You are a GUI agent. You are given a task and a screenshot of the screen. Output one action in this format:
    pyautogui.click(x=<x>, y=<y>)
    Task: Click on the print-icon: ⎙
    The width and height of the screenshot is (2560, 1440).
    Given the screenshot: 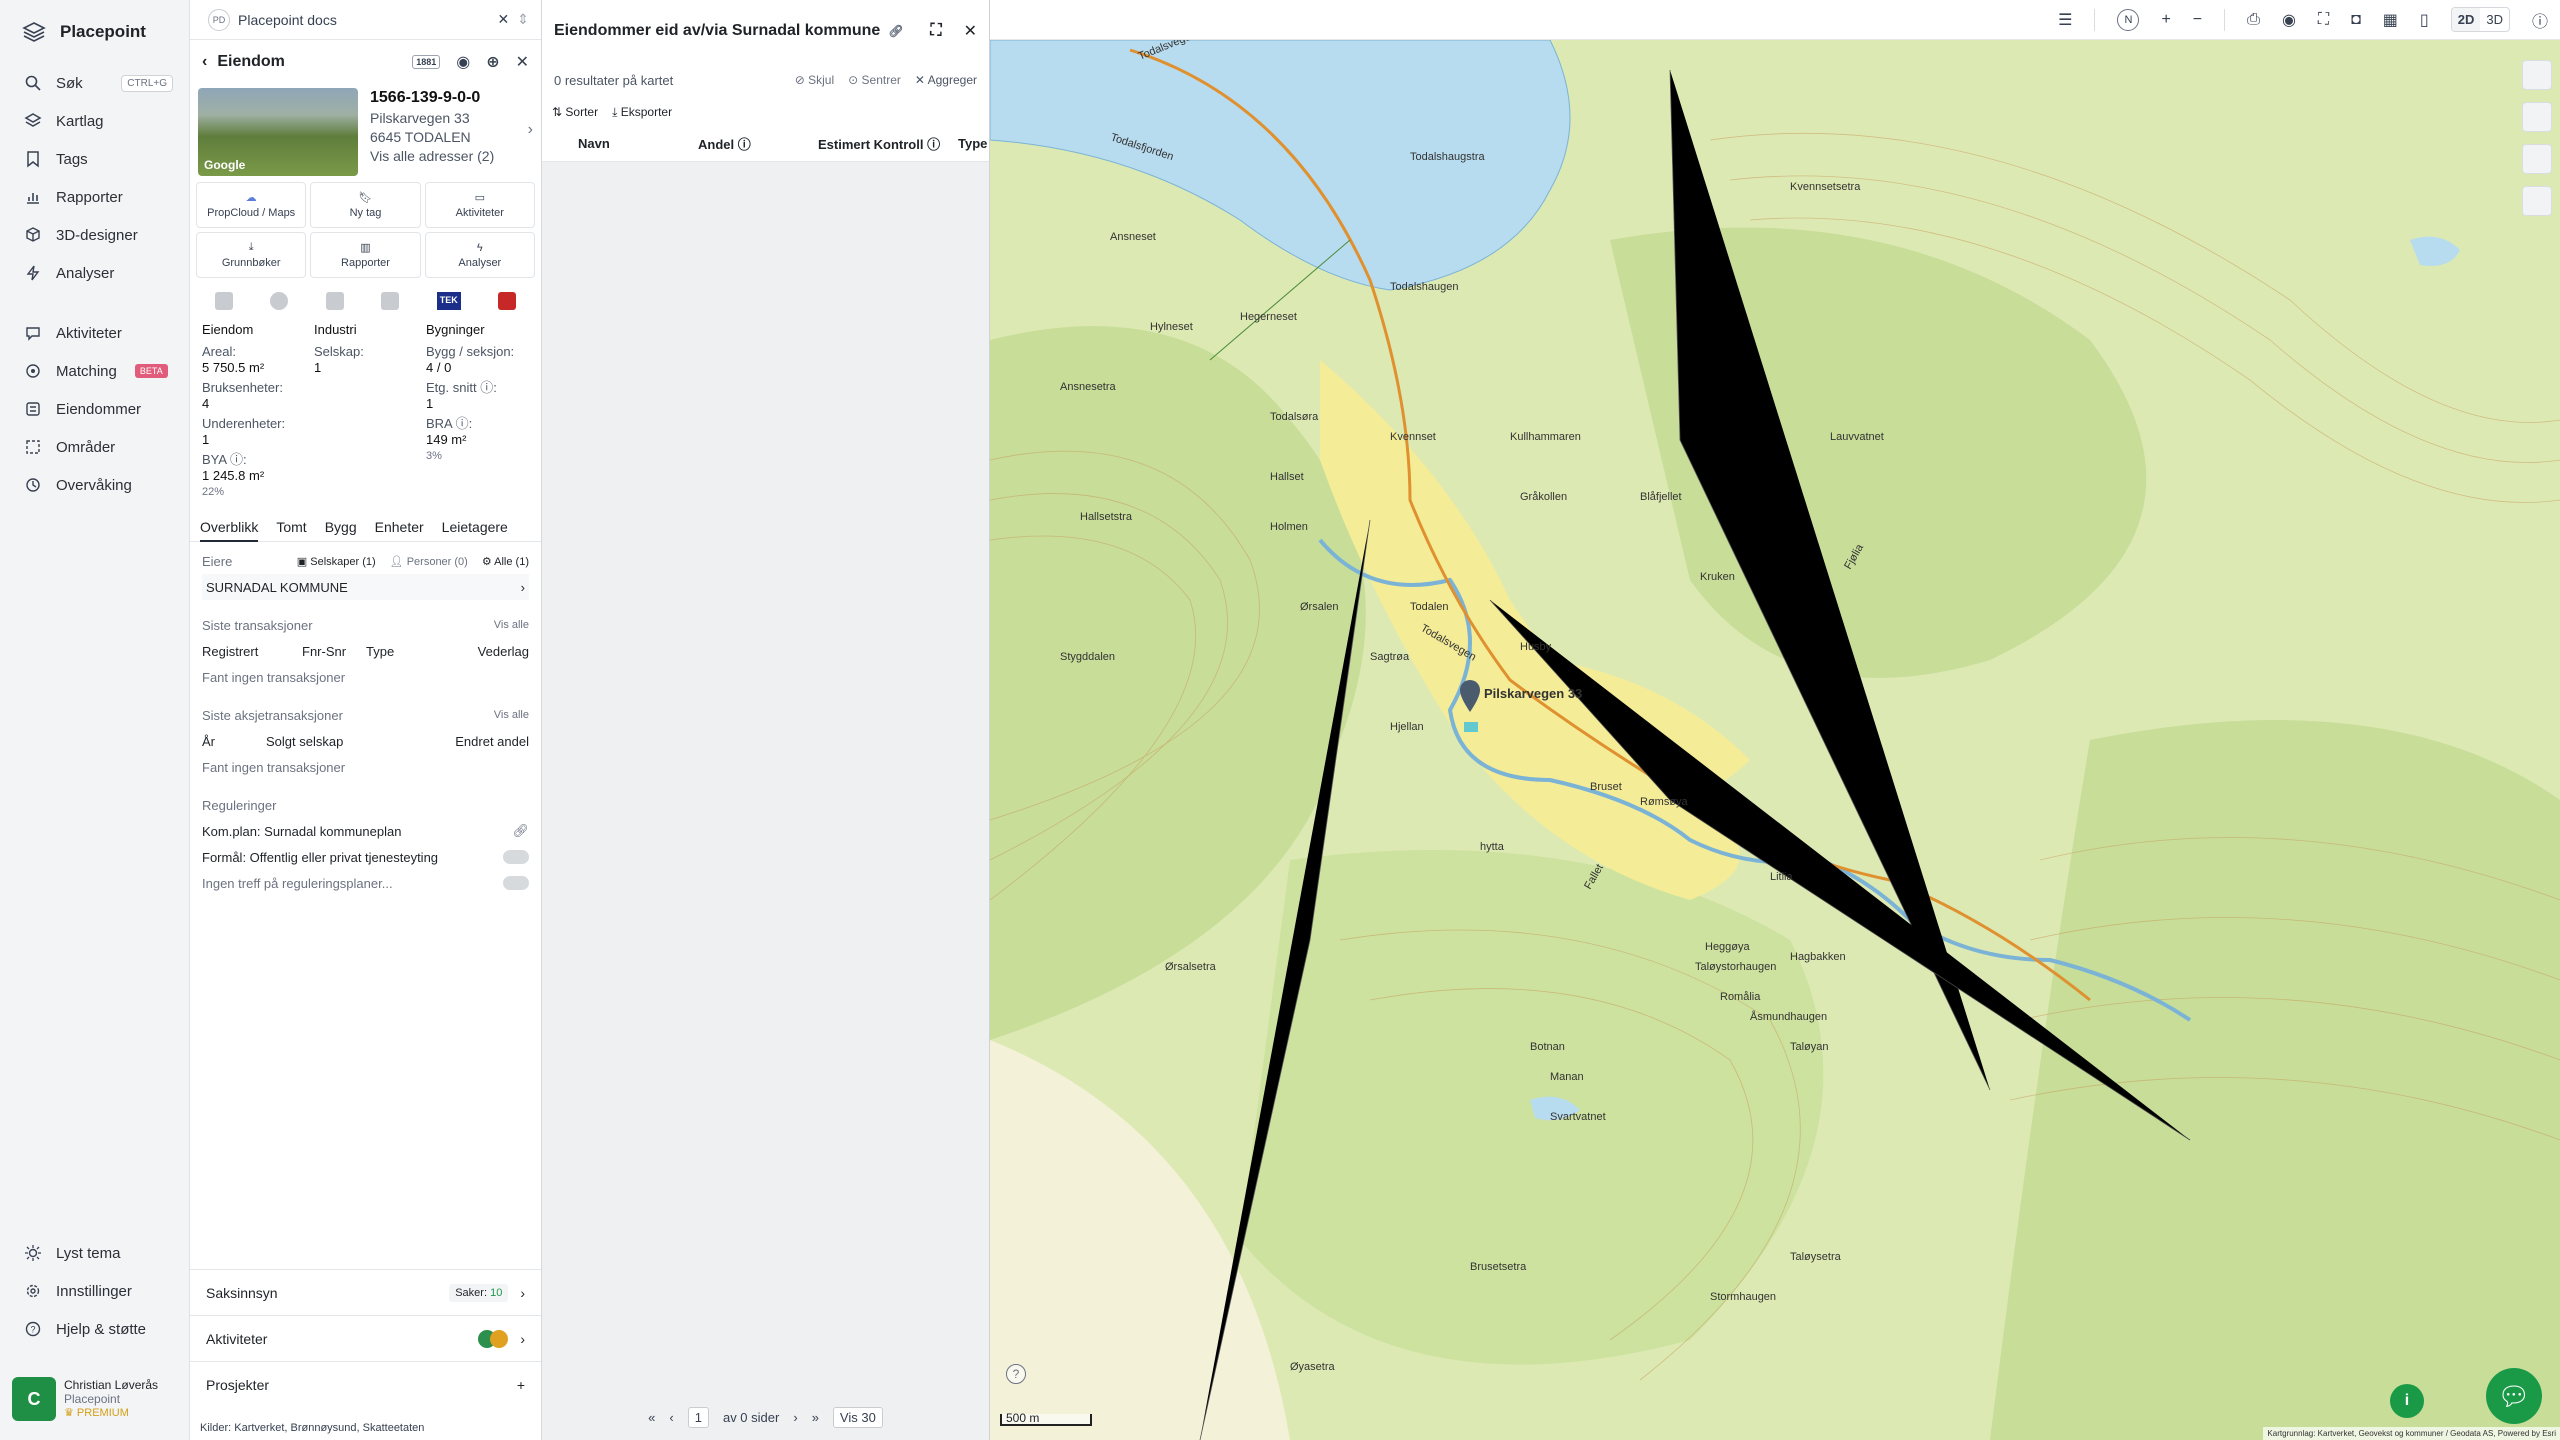 What is the action you would take?
    pyautogui.click(x=2253, y=20)
    